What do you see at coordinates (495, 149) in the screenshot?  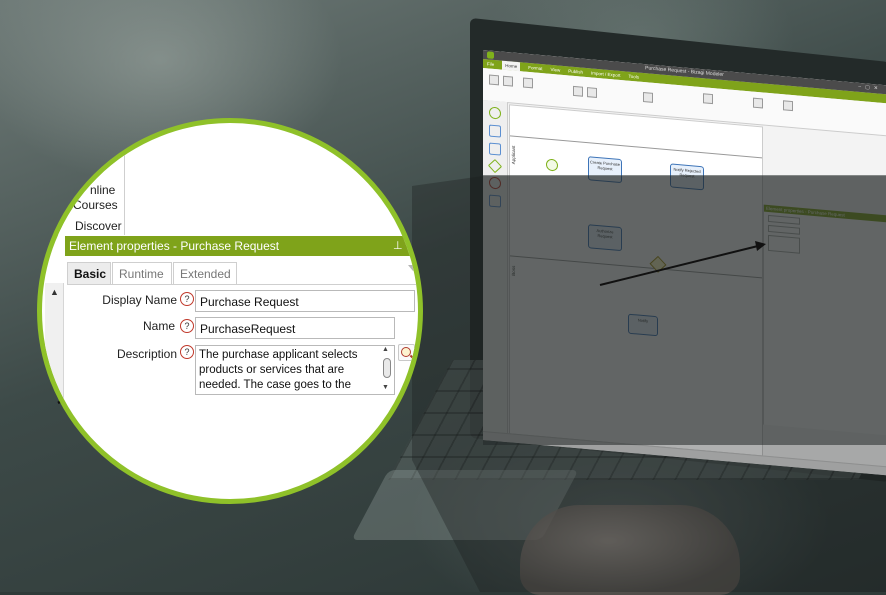 I see `subprocess-shape-icon` at bounding box center [495, 149].